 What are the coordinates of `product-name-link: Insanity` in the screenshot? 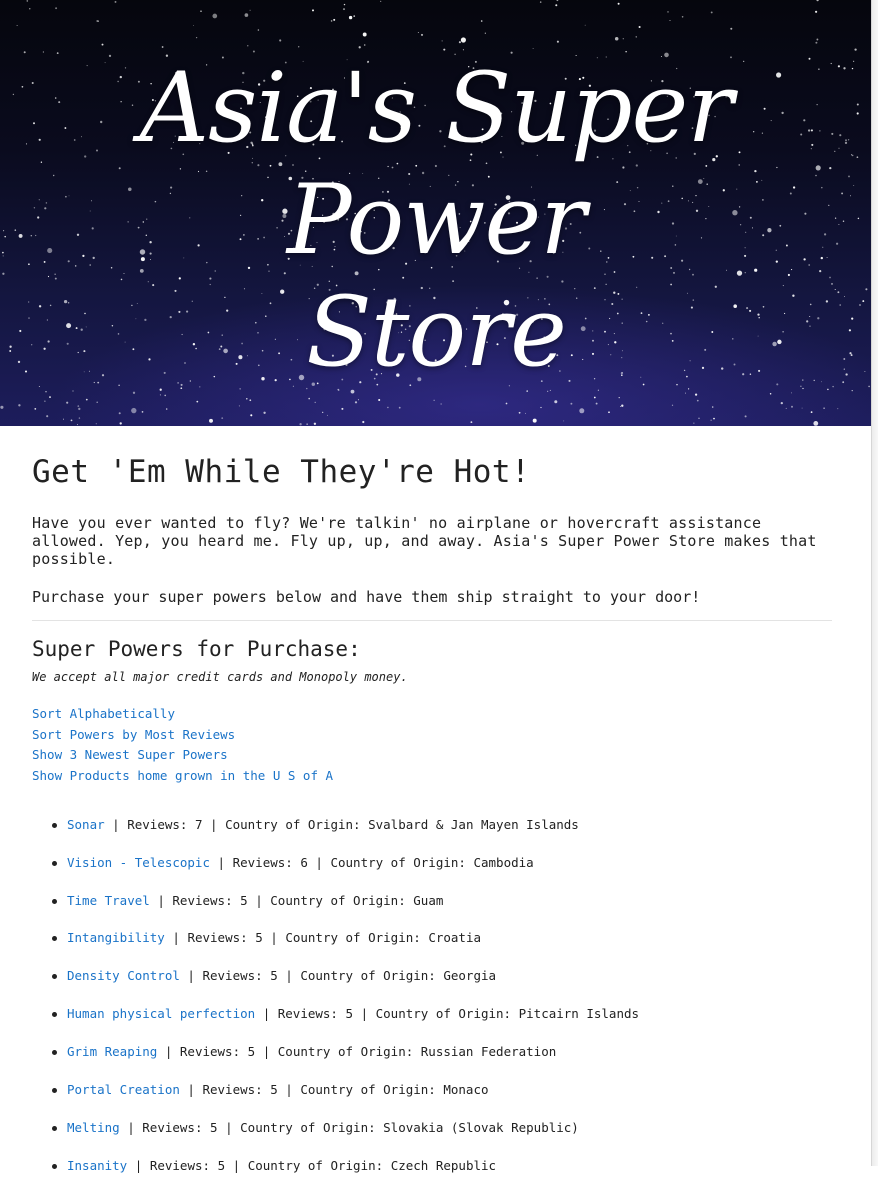 It's located at (97, 1165).